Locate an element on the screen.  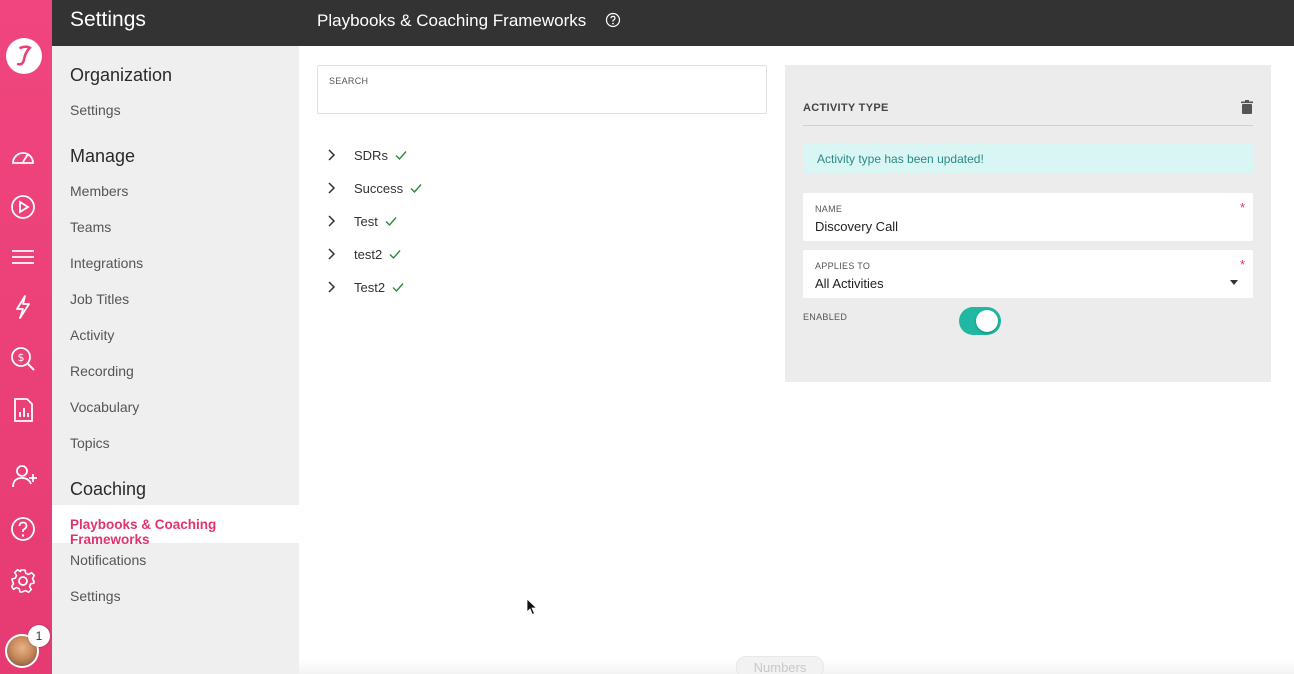
sidebar-item-teams: Teams is located at coordinates (90, 227).